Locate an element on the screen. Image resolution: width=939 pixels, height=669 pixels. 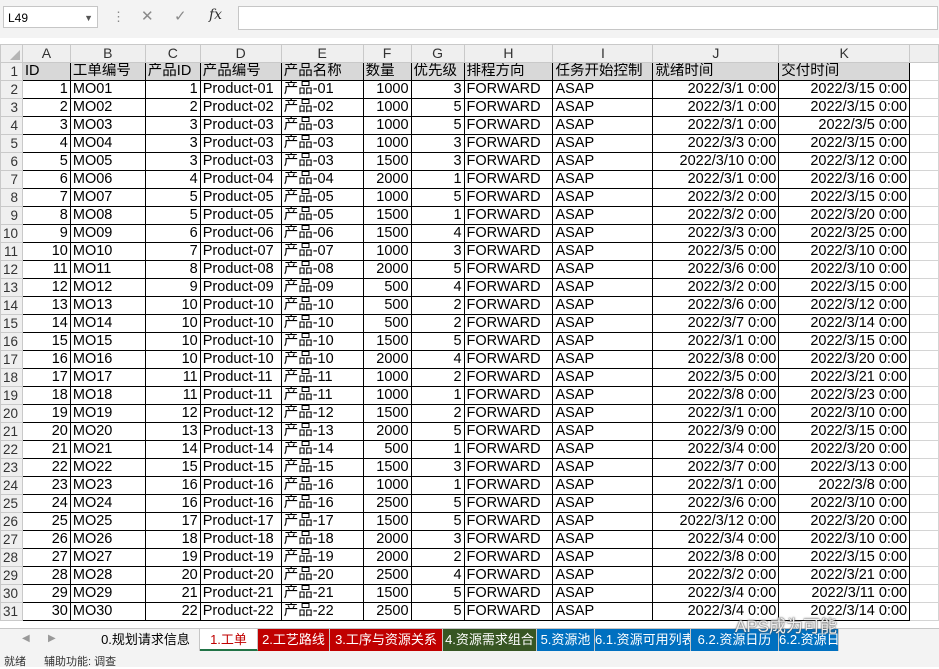
table-cell: 产品-08 is located at coordinates (322, 269).